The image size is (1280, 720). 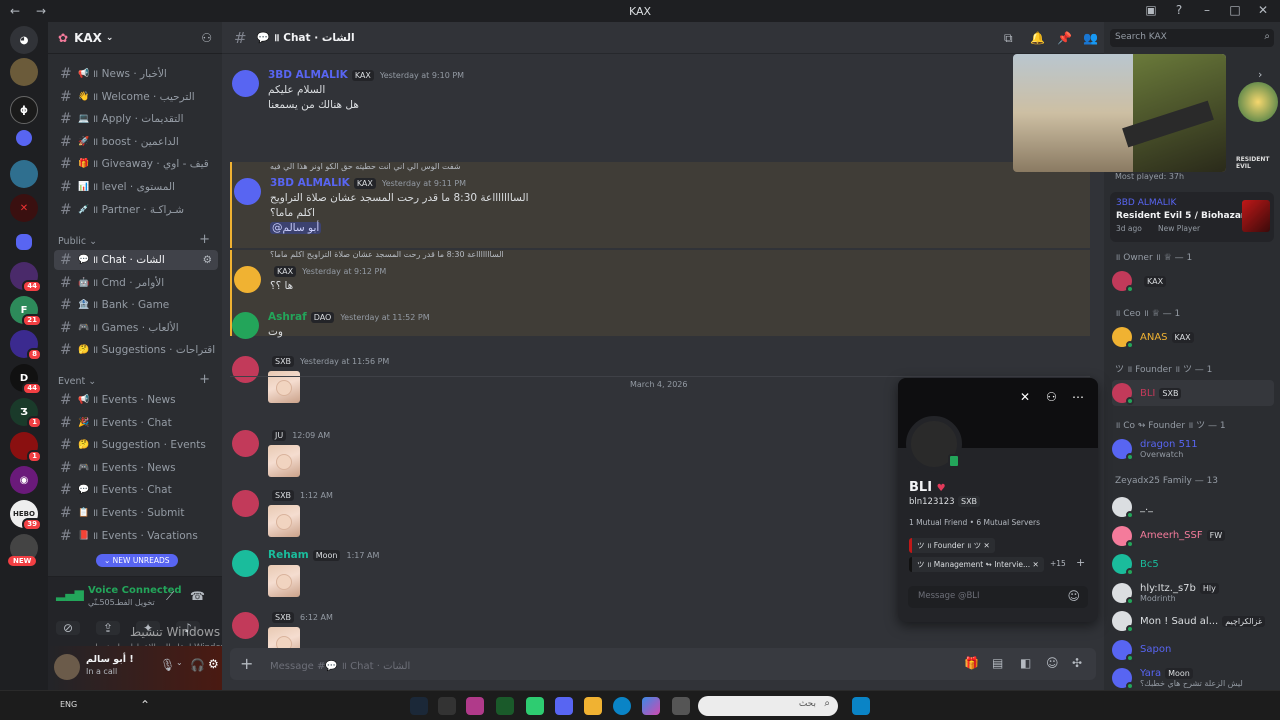 What do you see at coordinates (26, 277) in the screenshot?
I see `server-icon: 44` at bounding box center [26, 277].